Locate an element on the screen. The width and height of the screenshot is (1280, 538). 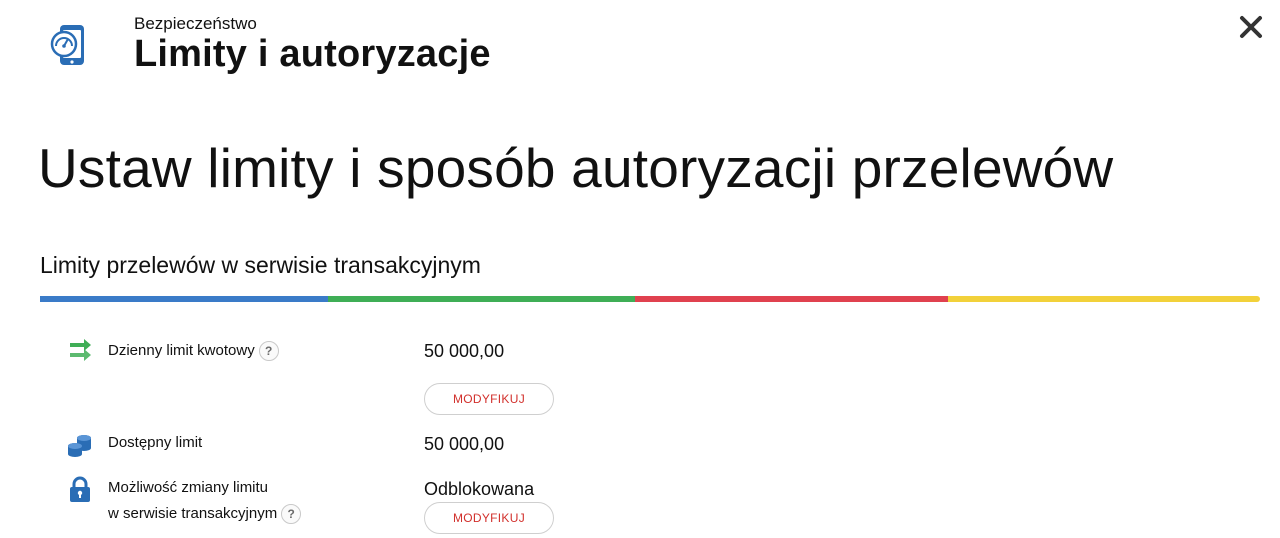
daily-limit-label: Dzienny limit kwotowy? is located at coordinates (193, 351).